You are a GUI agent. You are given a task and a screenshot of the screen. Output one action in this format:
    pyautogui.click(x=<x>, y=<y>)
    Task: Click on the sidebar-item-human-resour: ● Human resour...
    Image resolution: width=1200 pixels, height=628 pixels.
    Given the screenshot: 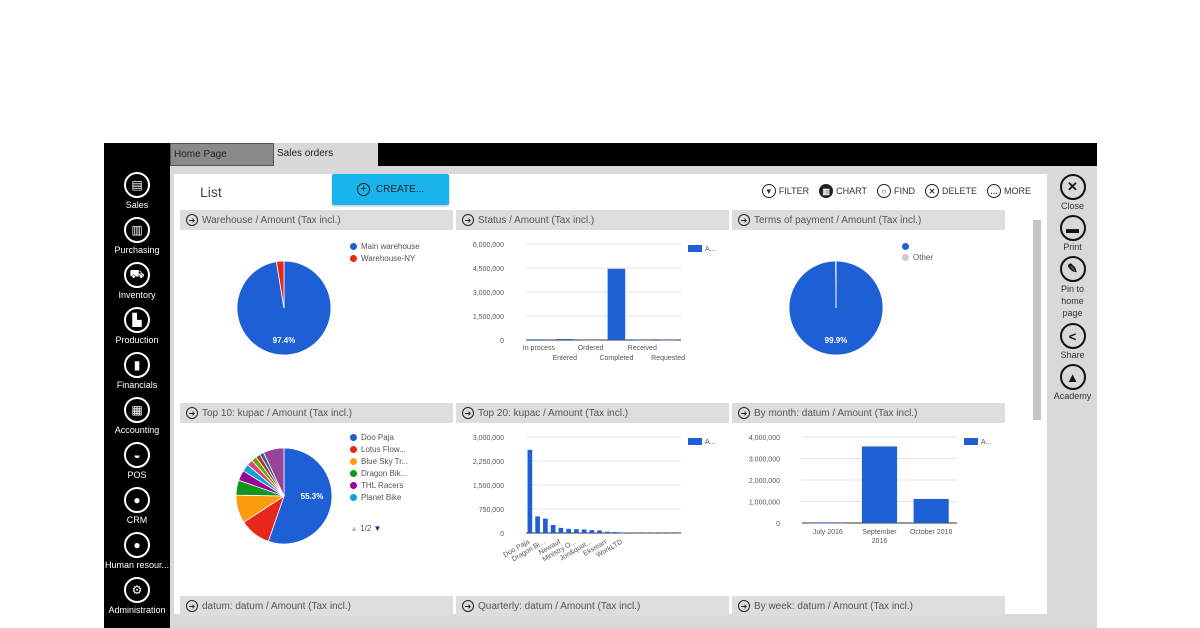 What is the action you would take?
    pyautogui.click(x=137, y=551)
    